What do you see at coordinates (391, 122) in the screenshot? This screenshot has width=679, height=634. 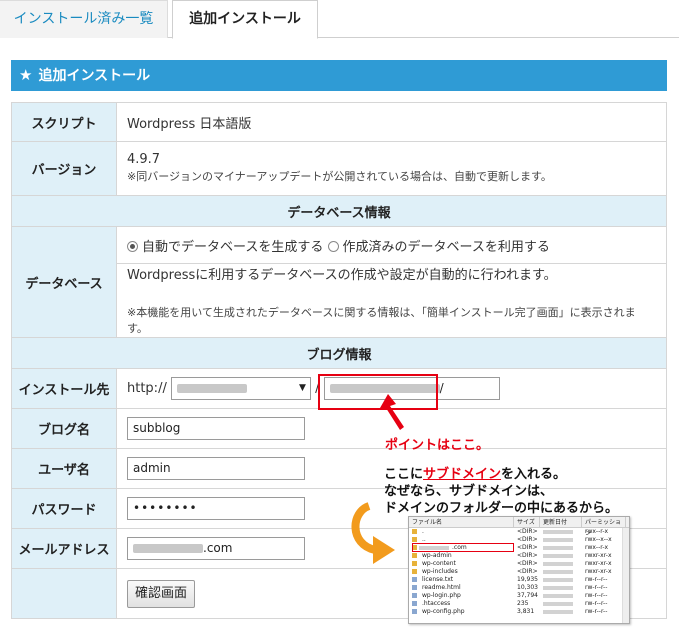 I see `script-value: Wordpress 日本語版` at bounding box center [391, 122].